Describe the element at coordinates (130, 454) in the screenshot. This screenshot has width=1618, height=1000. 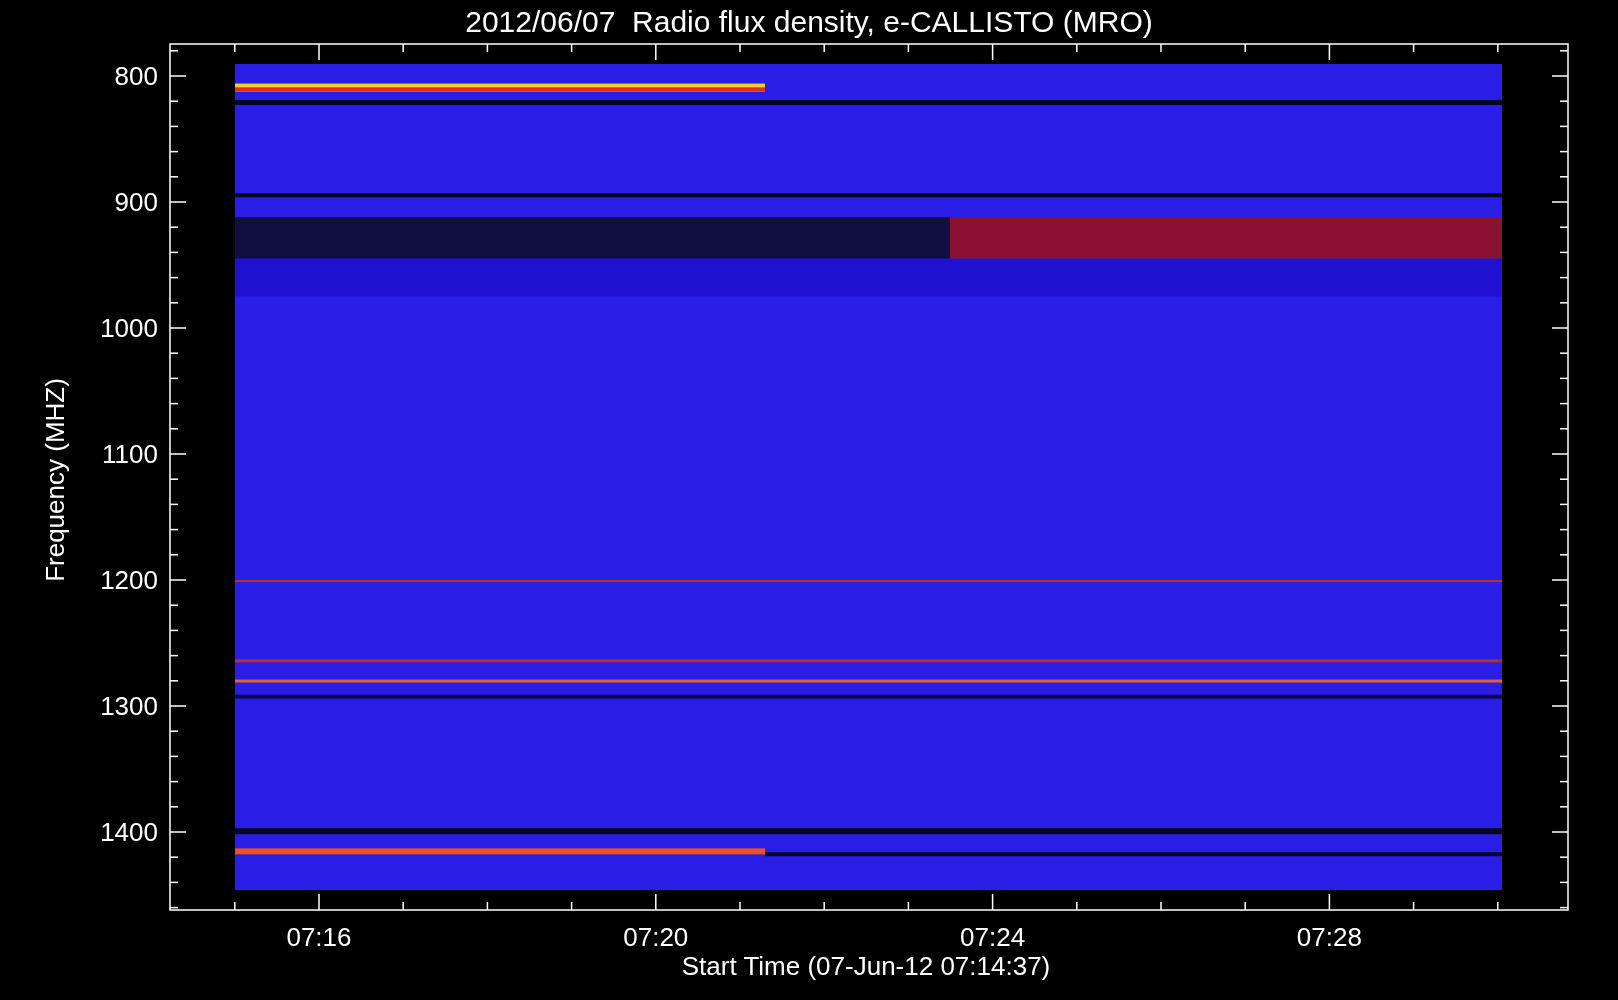
I see `y-tick-label: 1100` at that location.